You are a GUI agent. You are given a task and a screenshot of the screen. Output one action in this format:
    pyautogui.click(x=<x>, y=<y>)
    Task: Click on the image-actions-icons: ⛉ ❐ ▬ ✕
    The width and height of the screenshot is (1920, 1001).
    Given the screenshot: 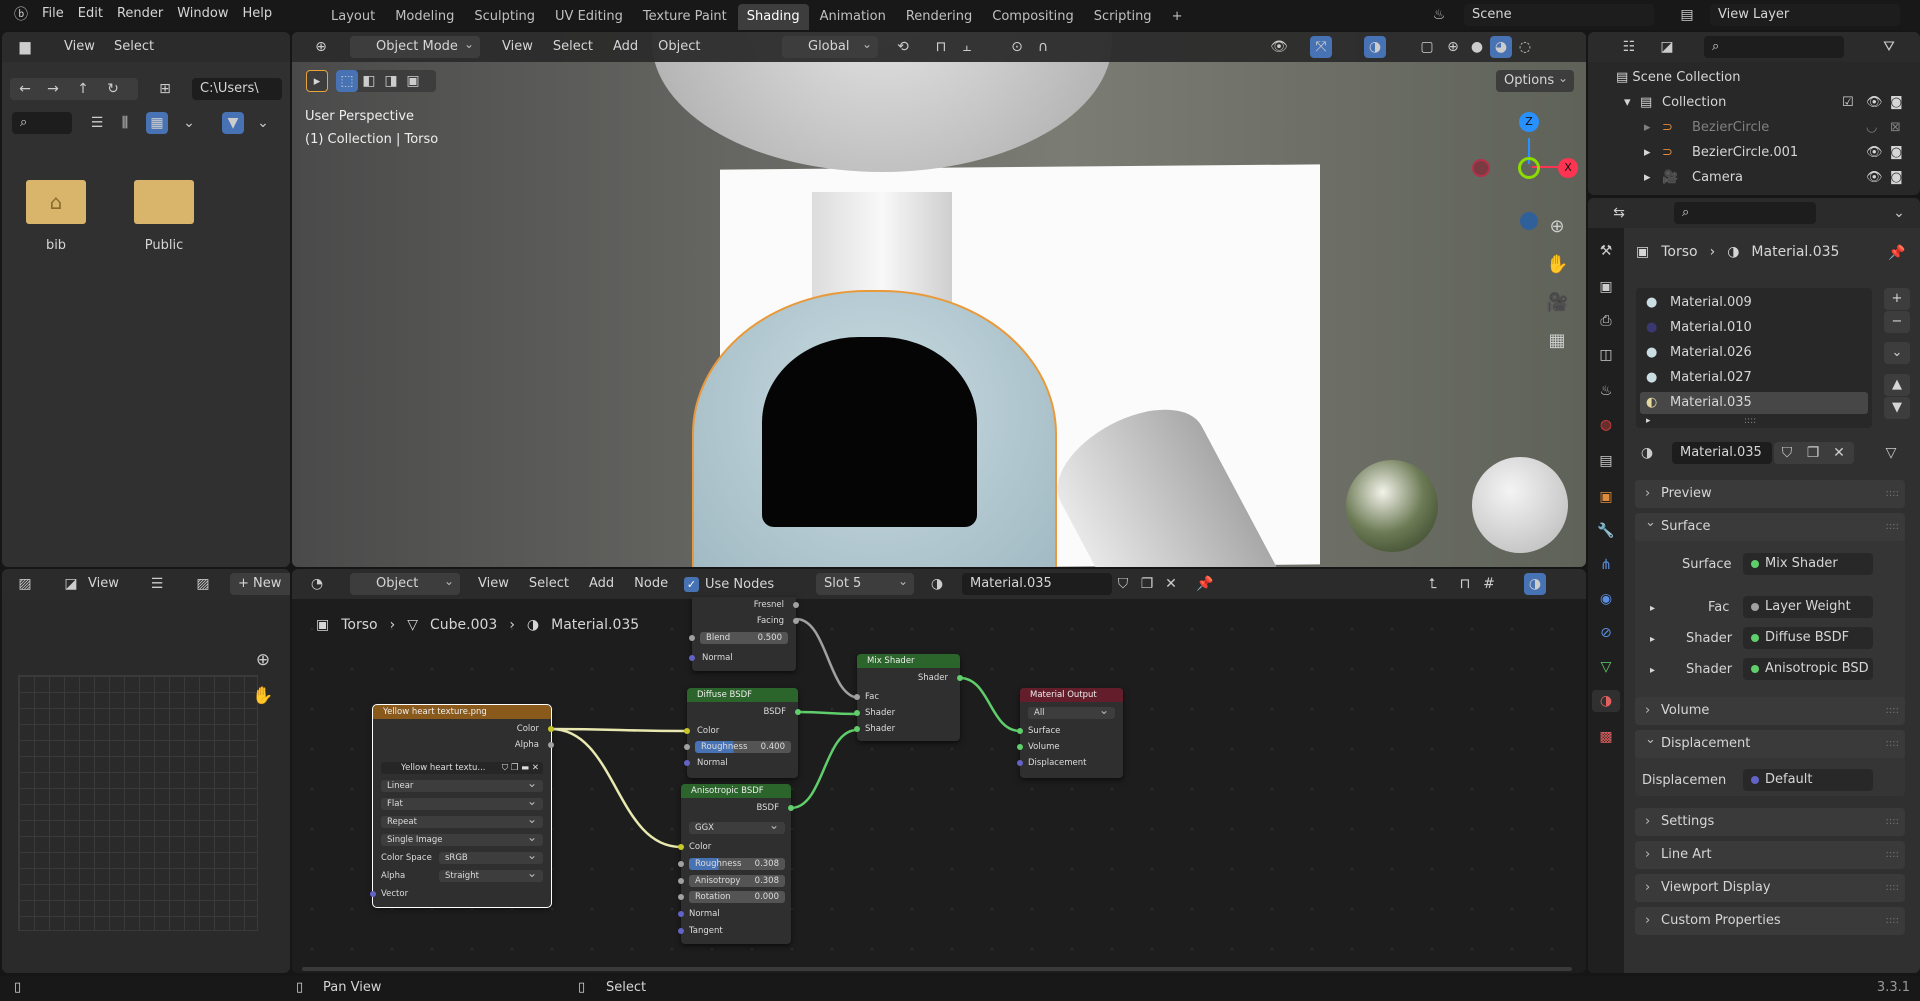 What is the action you would take?
    pyautogui.click(x=520, y=768)
    